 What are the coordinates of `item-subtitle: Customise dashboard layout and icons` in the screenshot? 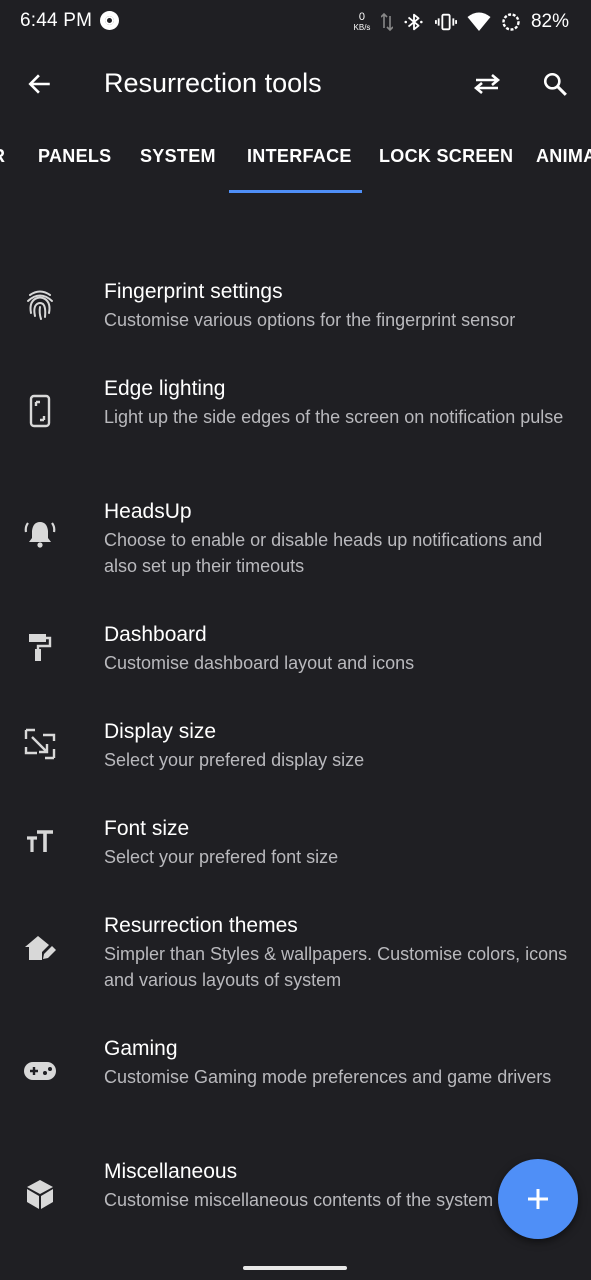 It's located at (259, 663).